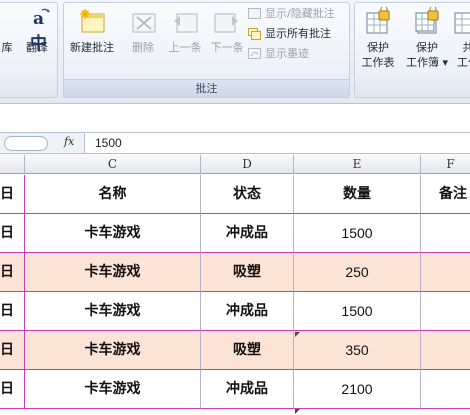 This screenshot has width=470, height=415. I want to click on share-workbook-icon, so click(461, 22).